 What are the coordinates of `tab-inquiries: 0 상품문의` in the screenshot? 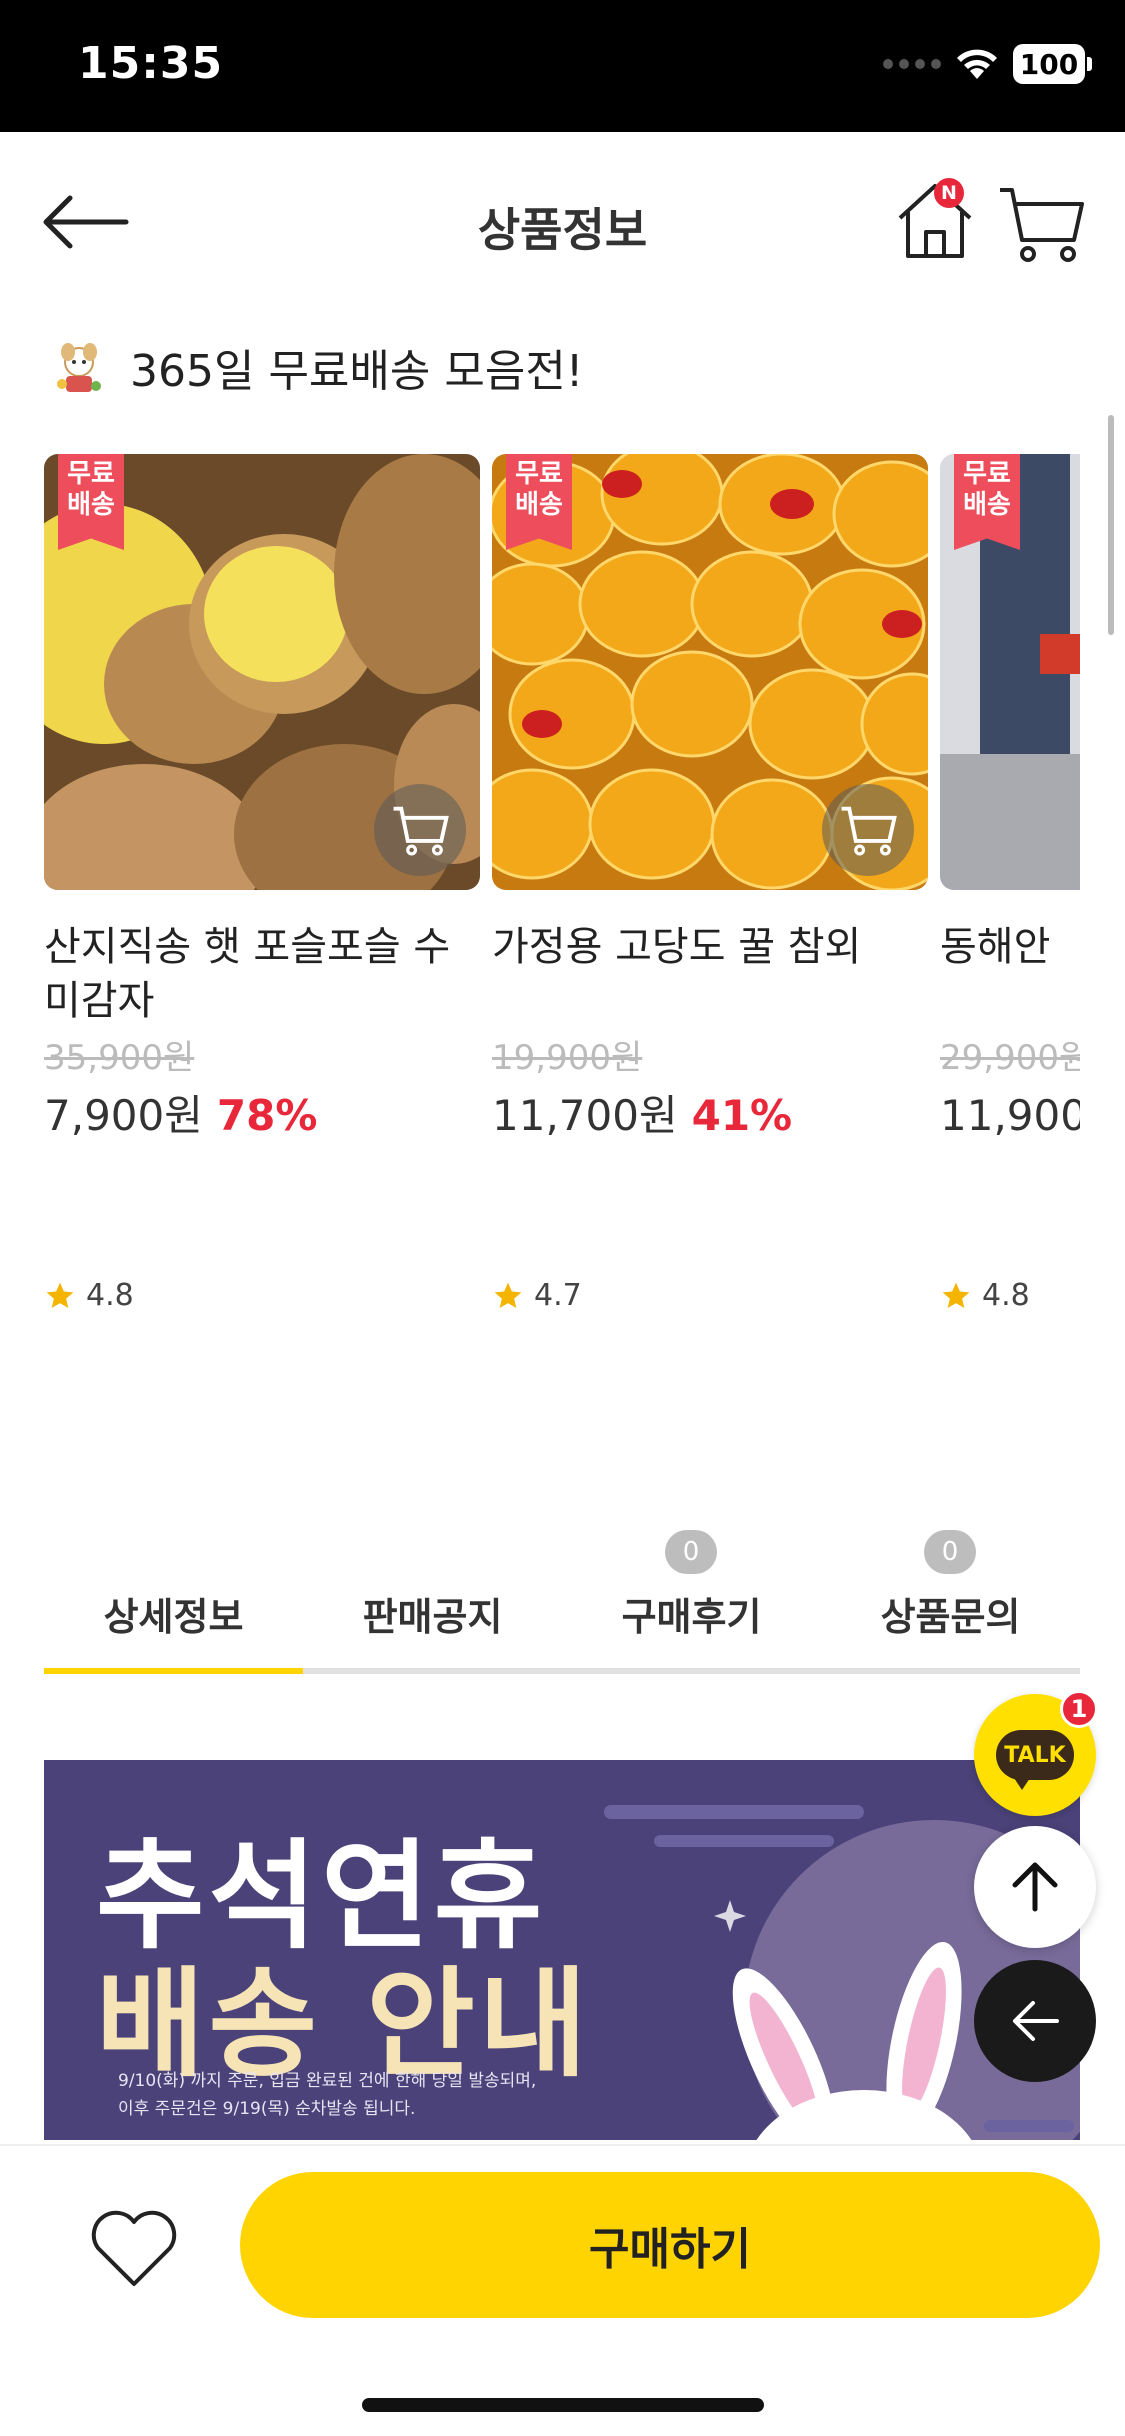 It's located at (950, 1598).